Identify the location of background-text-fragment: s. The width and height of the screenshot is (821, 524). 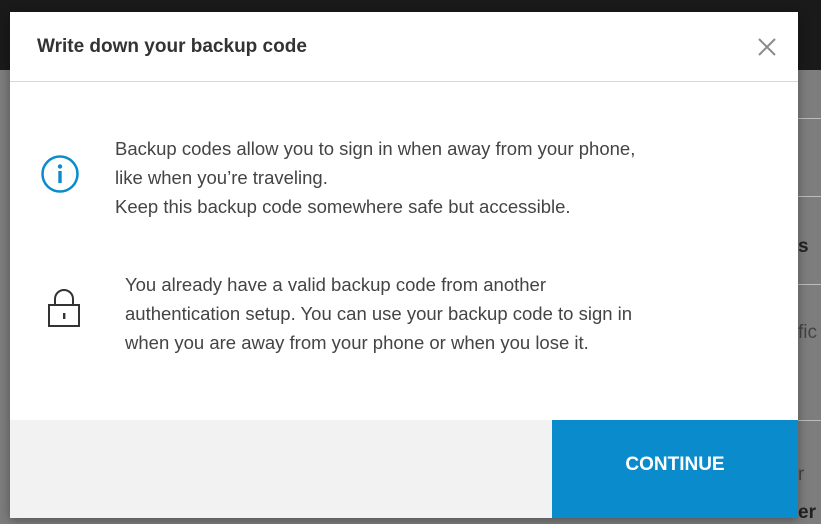
(803, 246).